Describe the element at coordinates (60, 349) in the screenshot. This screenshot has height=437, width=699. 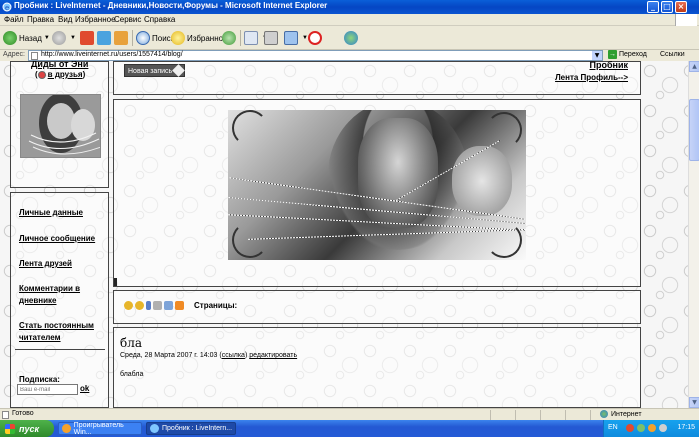
I see `divider` at that location.